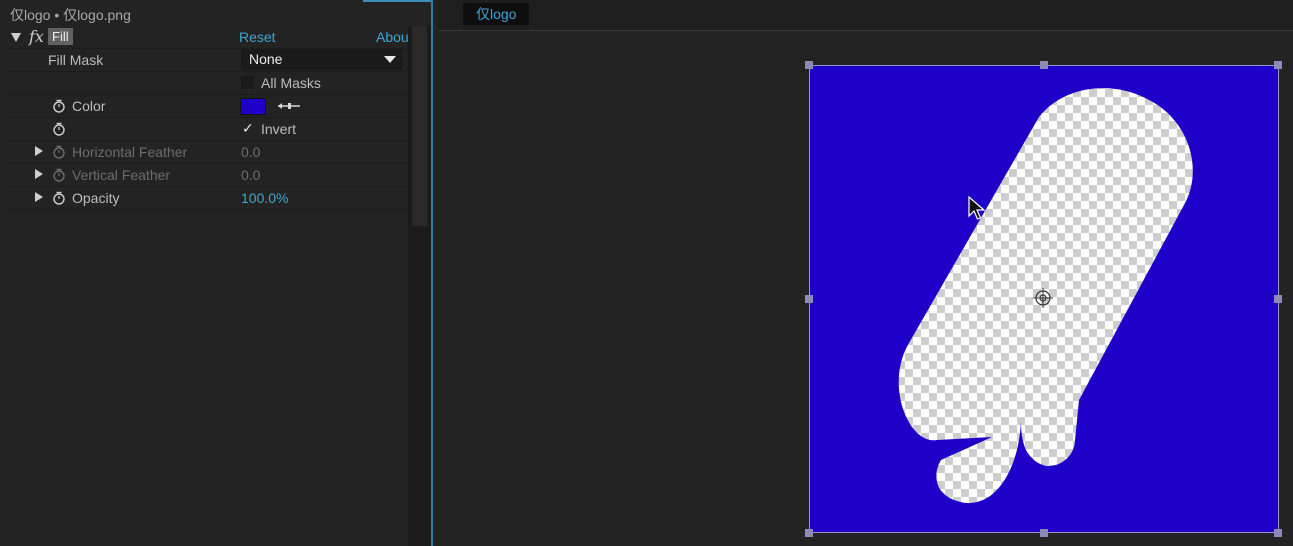  What do you see at coordinates (208, 60) in the screenshot?
I see `fill-mask-row: Fill Mask None` at bounding box center [208, 60].